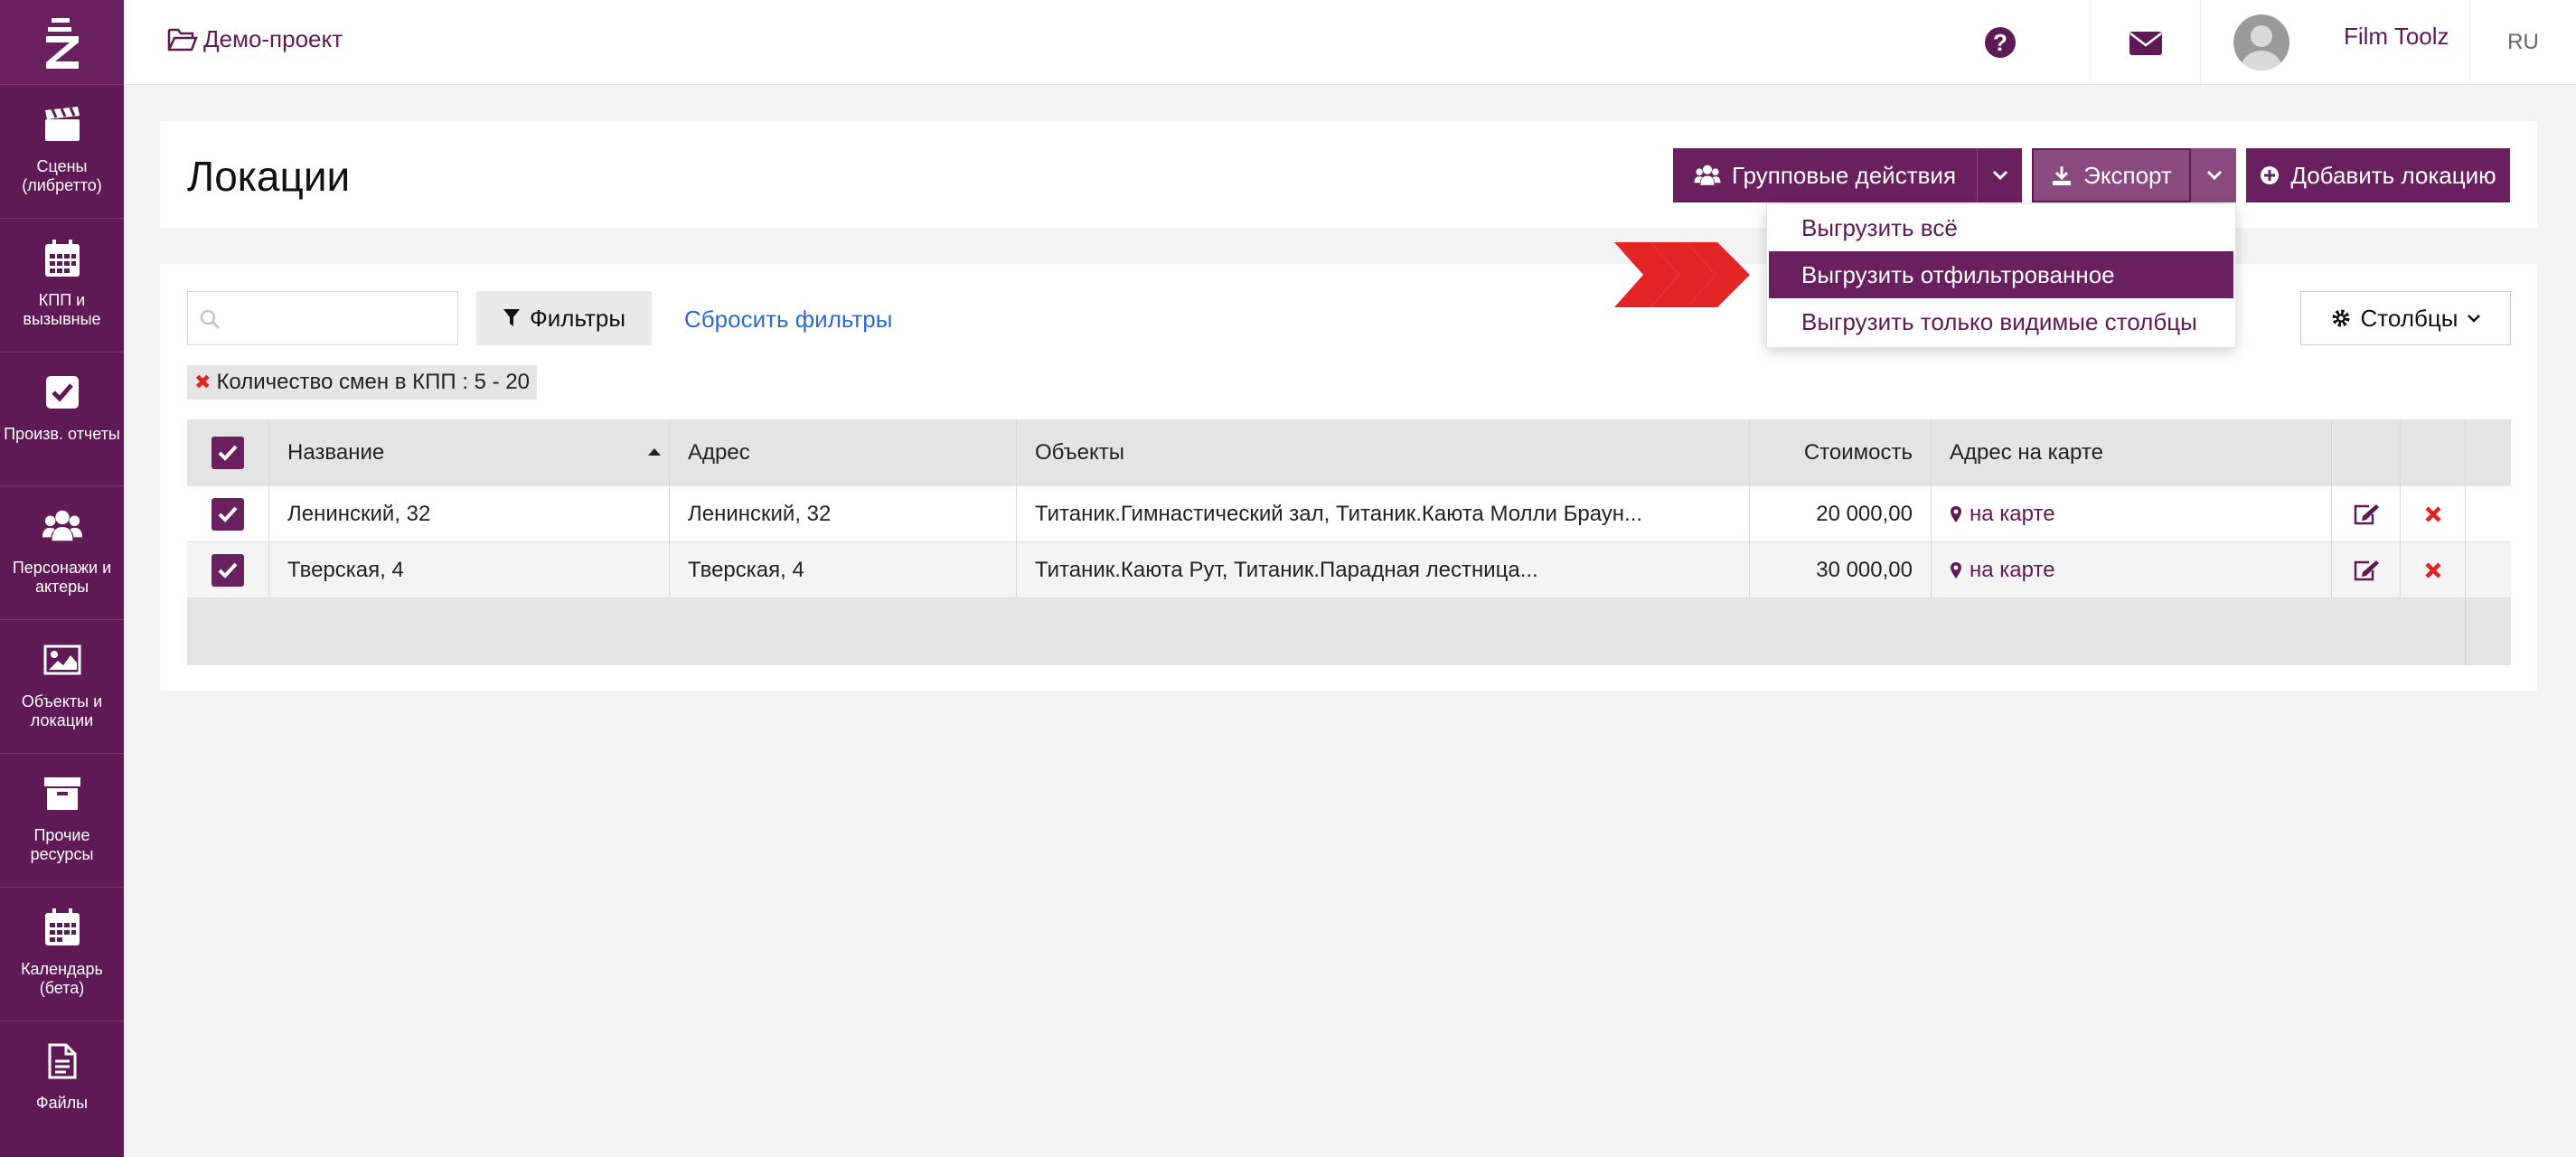 This screenshot has height=1157, width=2576. What do you see at coordinates (62, 258) in the screenshot?
I see `calendar-grid-icon` at bounding box center [62, 258].